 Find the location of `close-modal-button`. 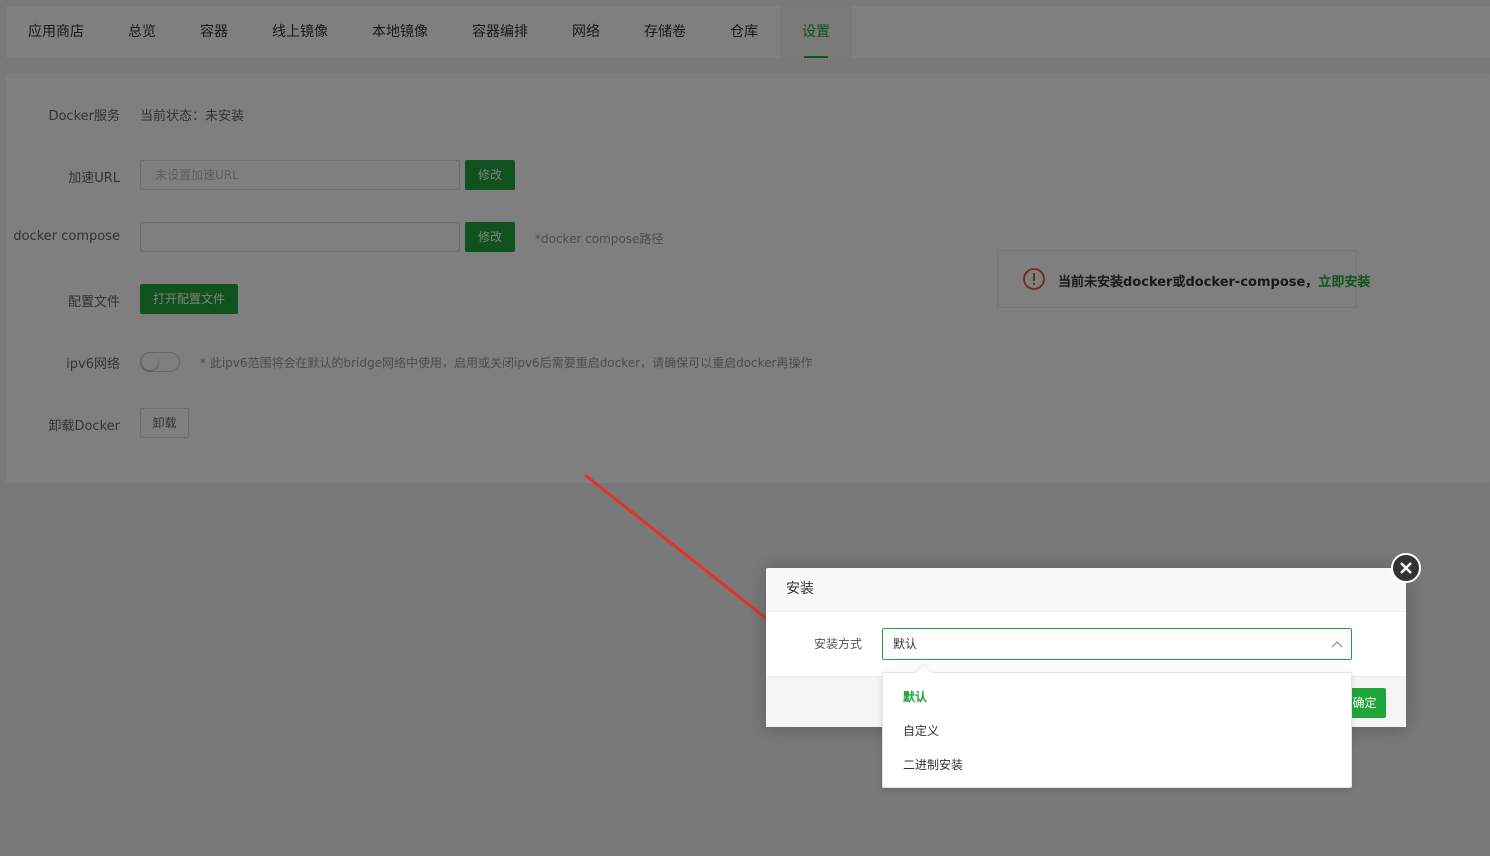

close-modal-button is located at coordinates (1406, 568).